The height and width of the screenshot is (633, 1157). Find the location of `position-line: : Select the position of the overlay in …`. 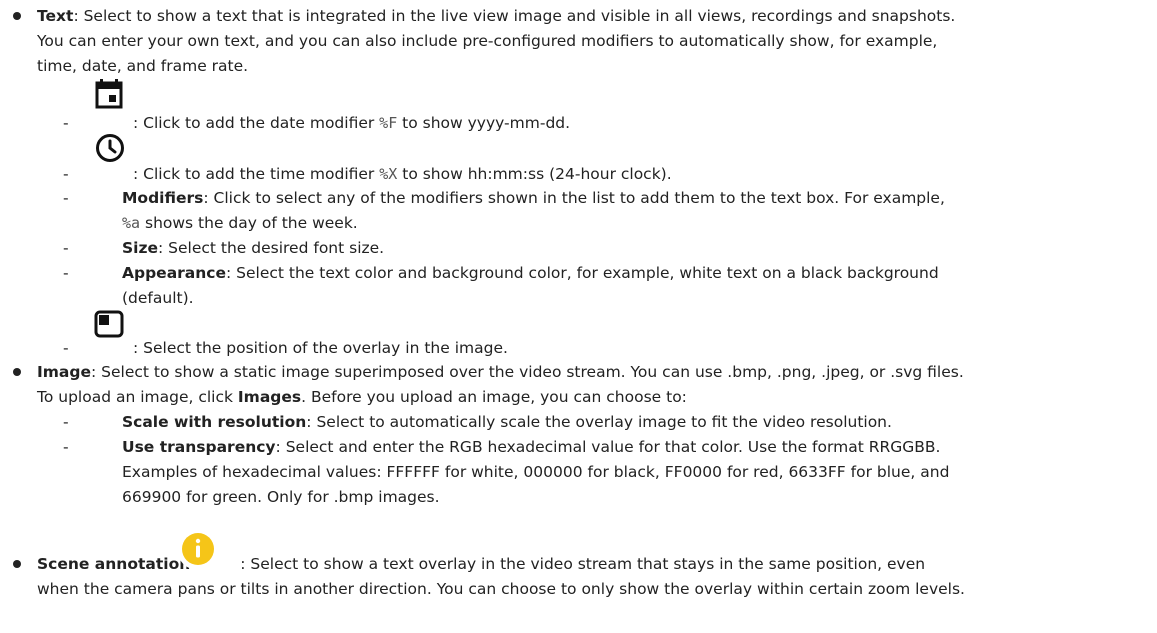

position-line: : Select the position of the overlay in … is located at coordinates (320, 348).